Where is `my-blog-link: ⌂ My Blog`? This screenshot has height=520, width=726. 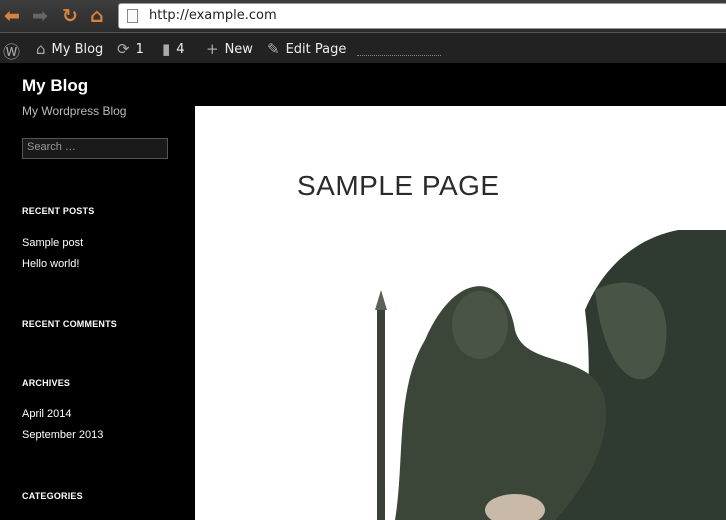 my-blog-link: ⌂ My Blog is located at coordinates (69, 49).